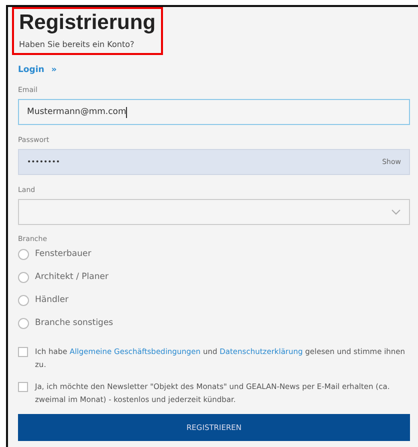 The image size is (418, 447). What do you see at coordinates (37, 70) in the screenshot?
I see `login-link: Login »` at bounding box center [37, 70].